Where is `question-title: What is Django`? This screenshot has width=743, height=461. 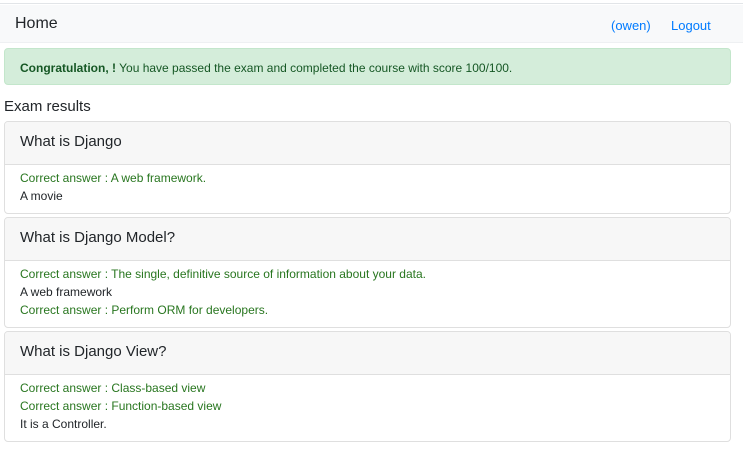
question-title: What is Django is located at coordinates (367, 143).